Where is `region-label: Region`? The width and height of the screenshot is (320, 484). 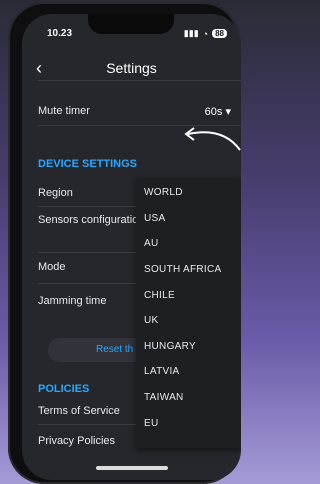 region-label: Region is located at coordinates (55, 193).